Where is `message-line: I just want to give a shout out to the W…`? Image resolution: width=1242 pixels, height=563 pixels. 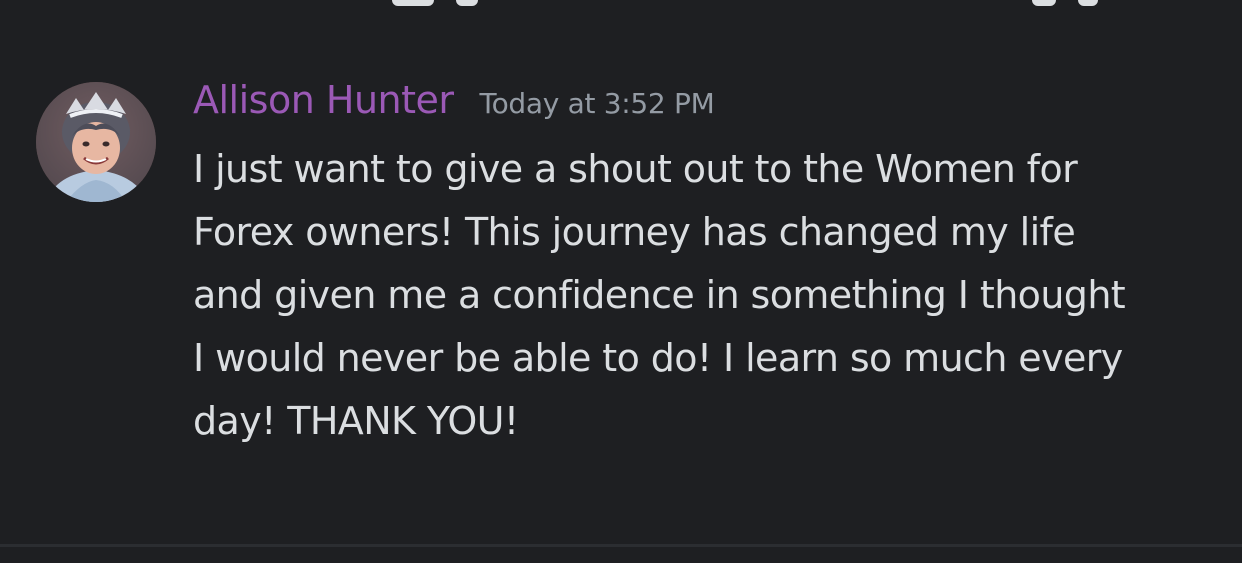 message-line: I just want to give a shout out to the W… is located at coordinates (635, 169).